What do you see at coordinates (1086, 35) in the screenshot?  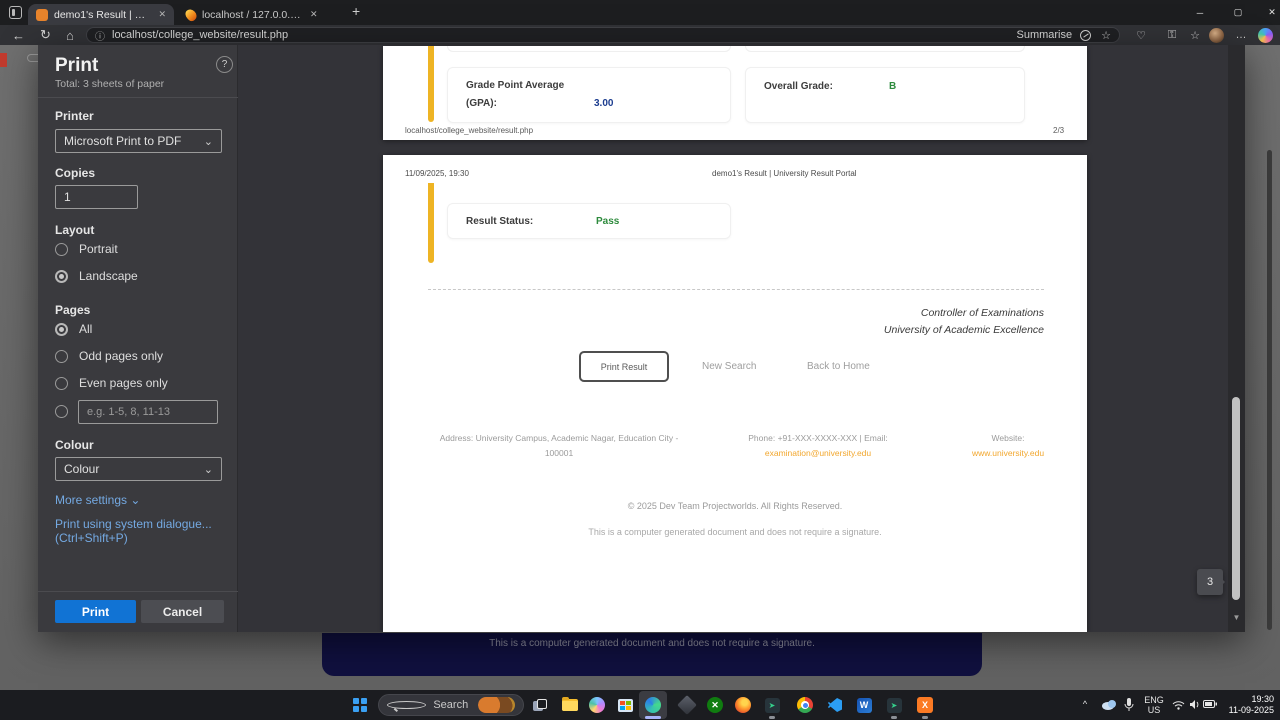 I see `summarise-icon` at bounding box center [1086, 35].